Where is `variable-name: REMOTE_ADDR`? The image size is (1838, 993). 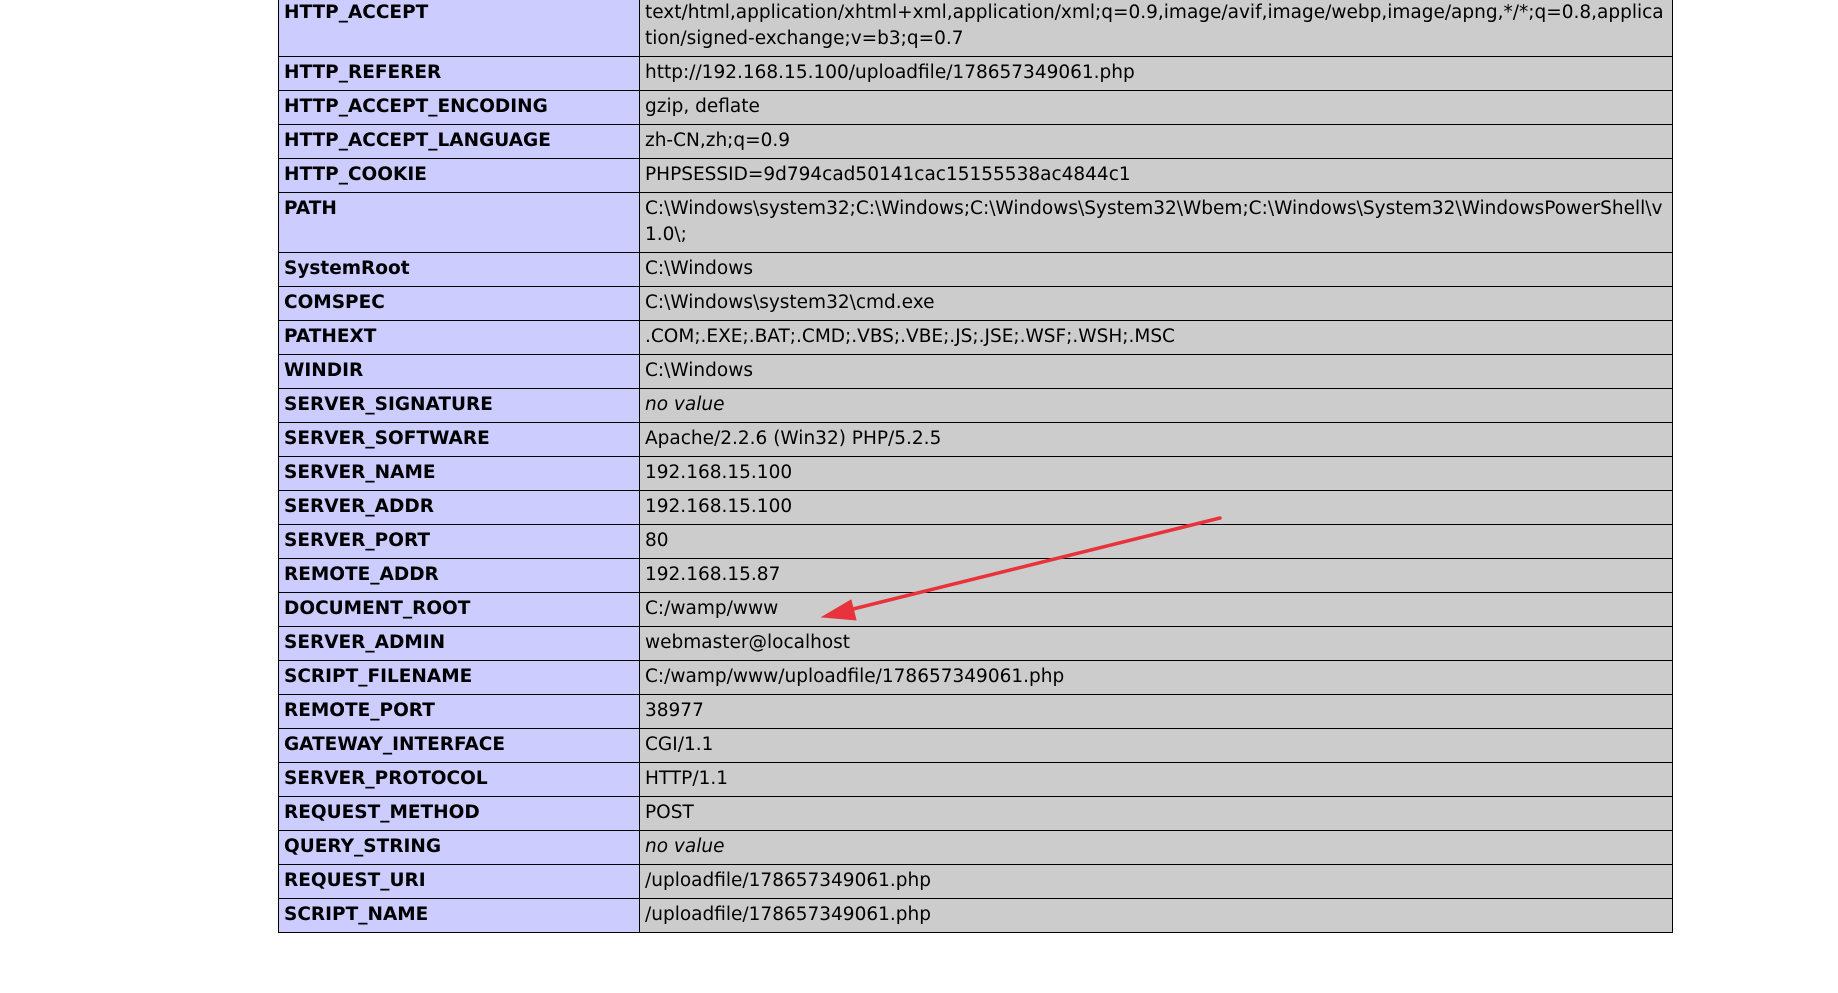
variable-name: REMOTE_ADDR is located at coordinates (459, 575).